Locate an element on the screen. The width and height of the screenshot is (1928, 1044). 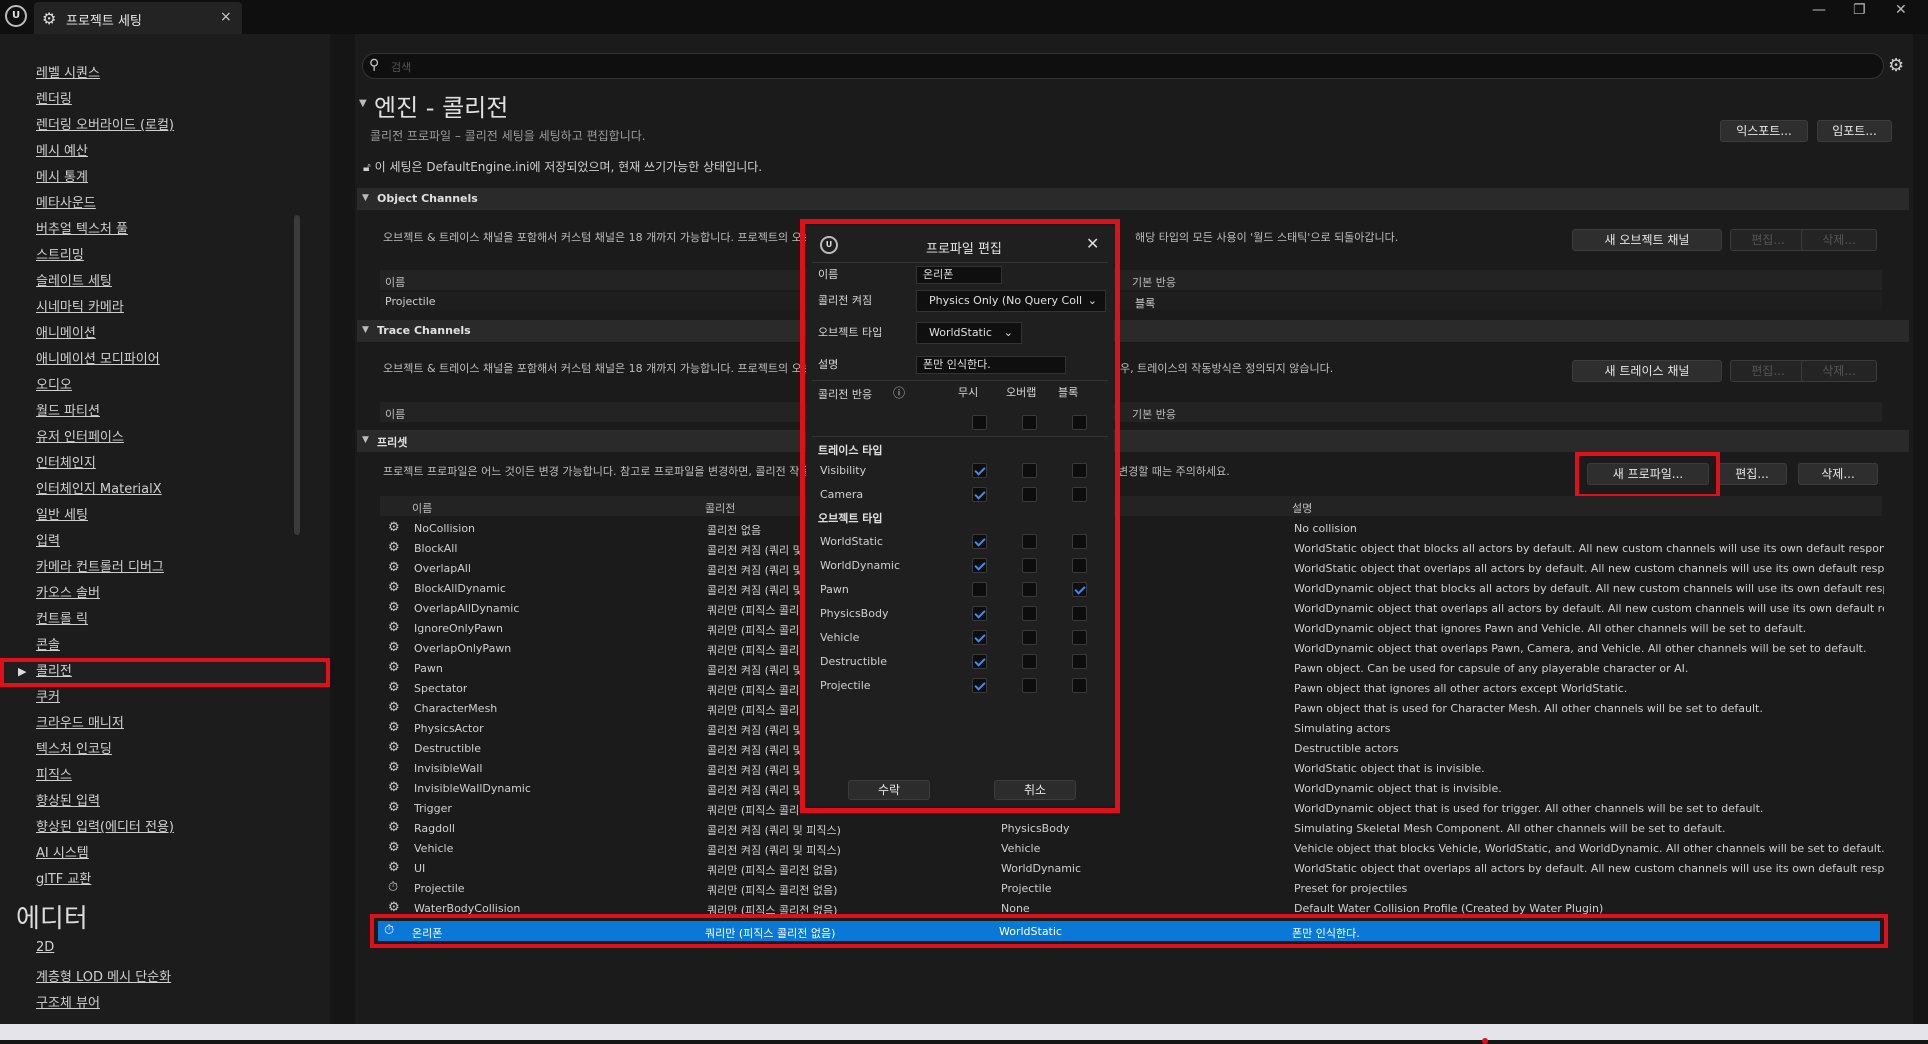
all-ignore-checkbox is located at coordinates (979, 422).